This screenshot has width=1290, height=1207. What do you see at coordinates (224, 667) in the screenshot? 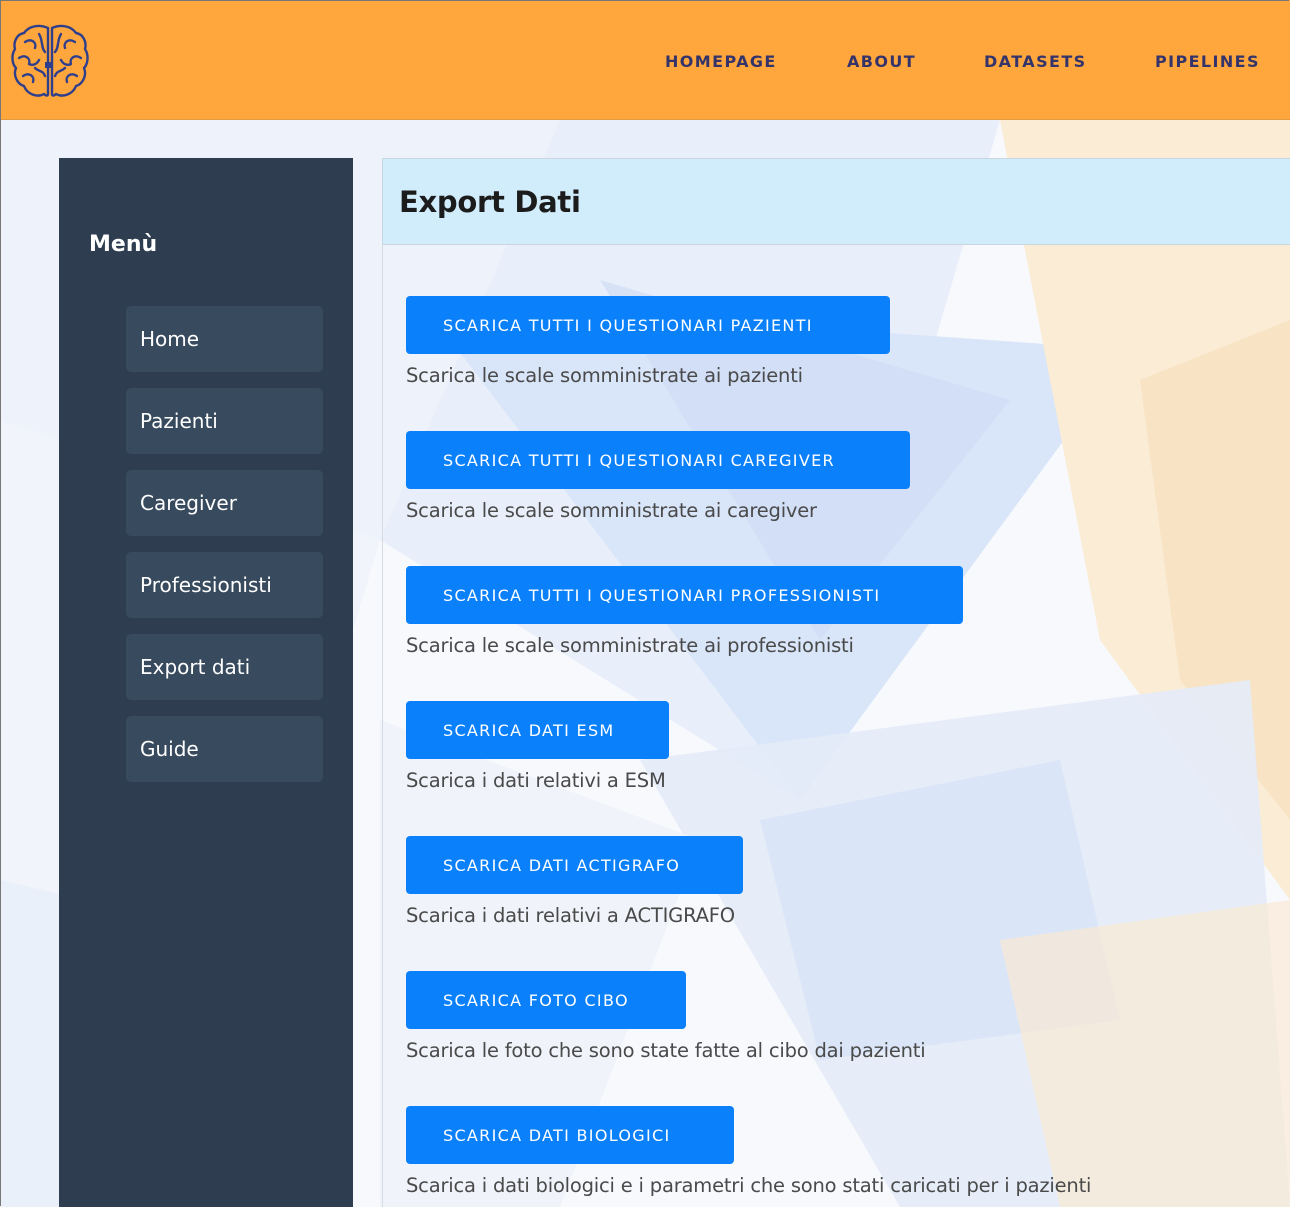
I see `sidebar-item-export-dati: Export dati` at bounding box center [224, 667].